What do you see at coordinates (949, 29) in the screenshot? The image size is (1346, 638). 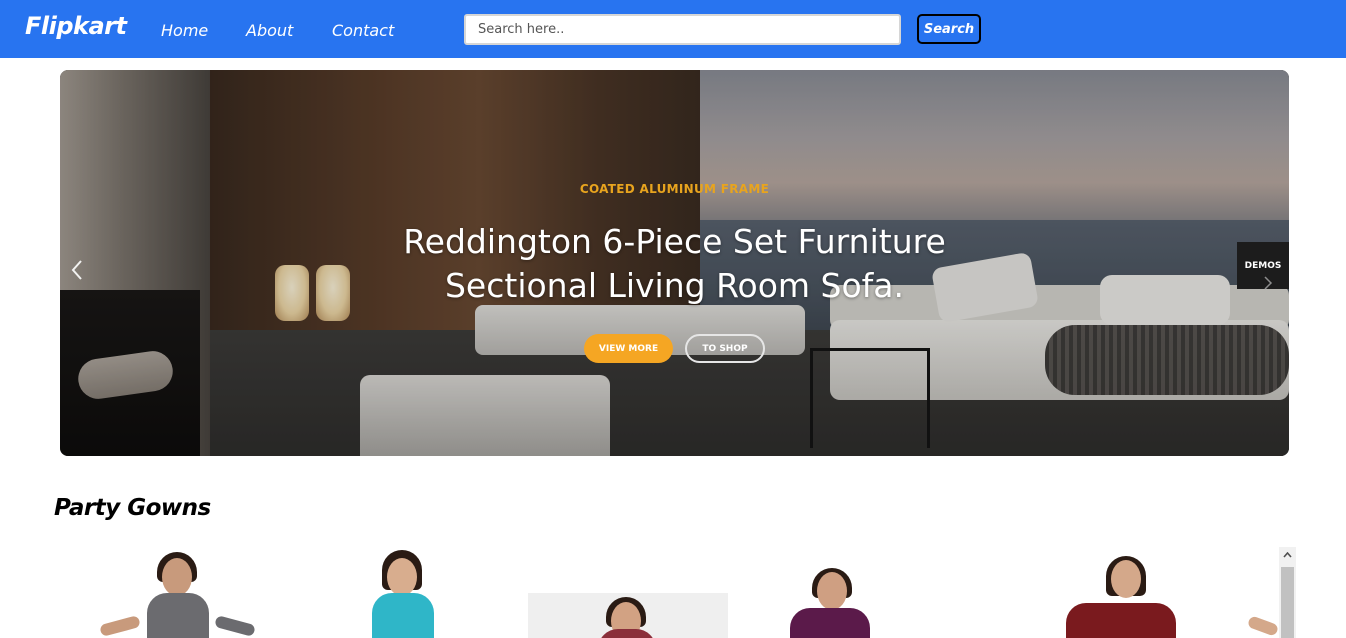 I see `search-button: Search` at bounding box center [949, 29].